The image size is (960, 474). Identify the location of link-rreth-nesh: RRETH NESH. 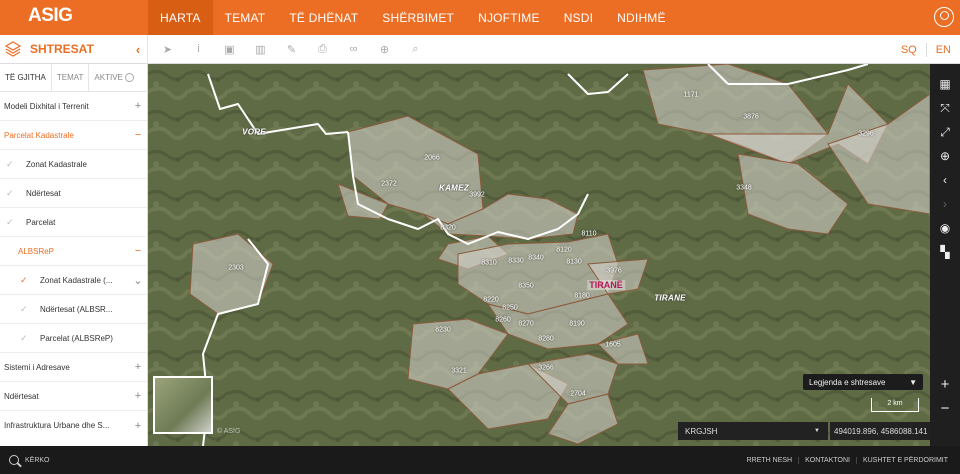
(770, 460).